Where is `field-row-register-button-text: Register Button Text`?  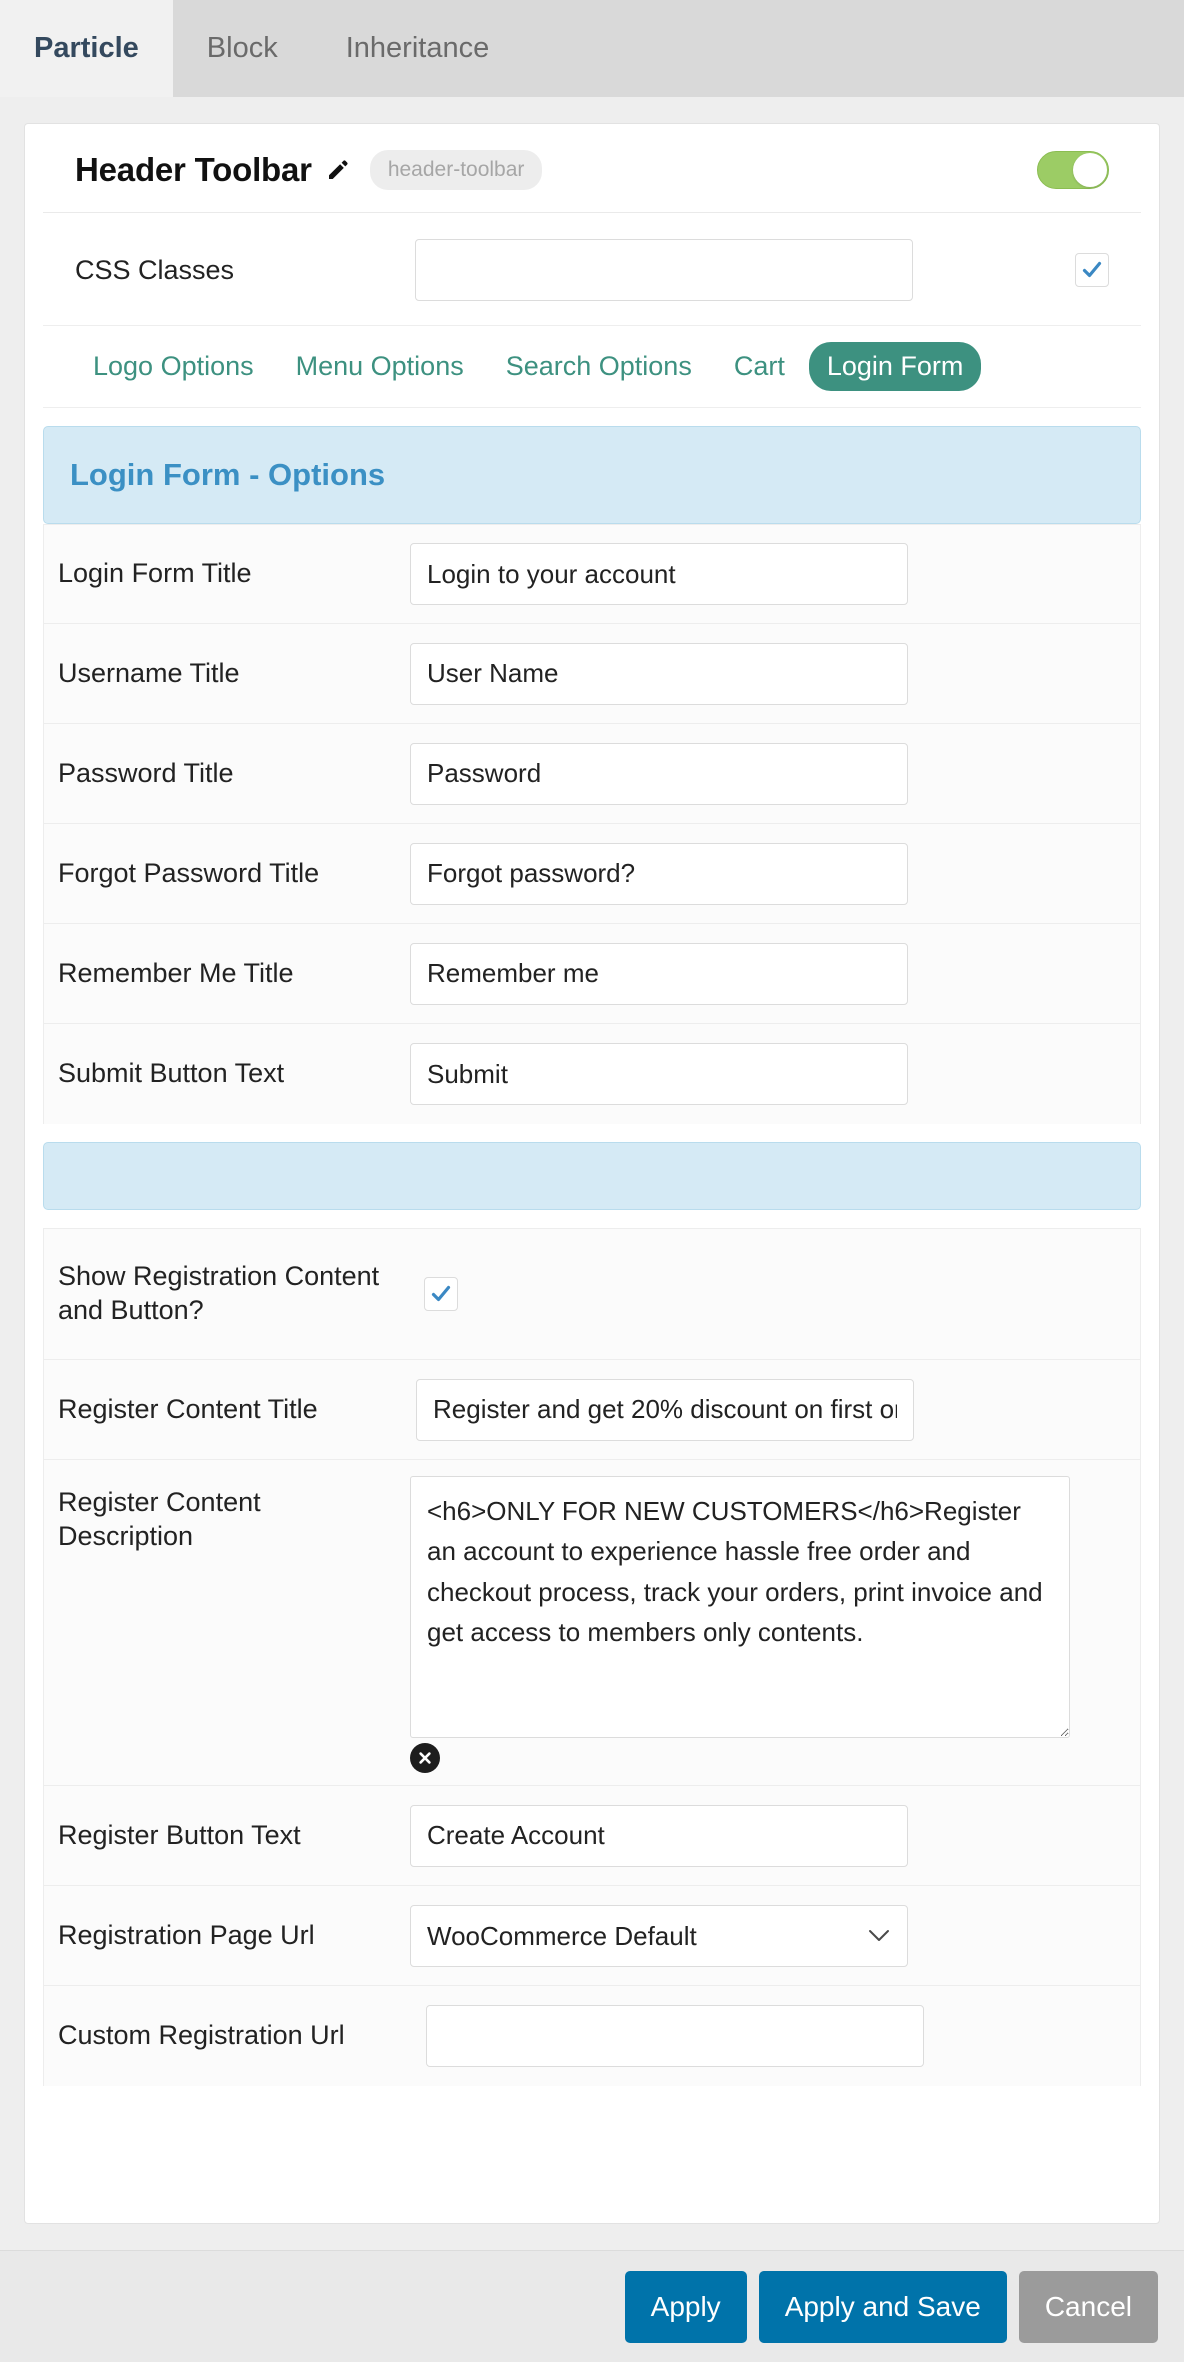 field-row-register-button-text: Register Button Text is located at coordinates (592, 1836).